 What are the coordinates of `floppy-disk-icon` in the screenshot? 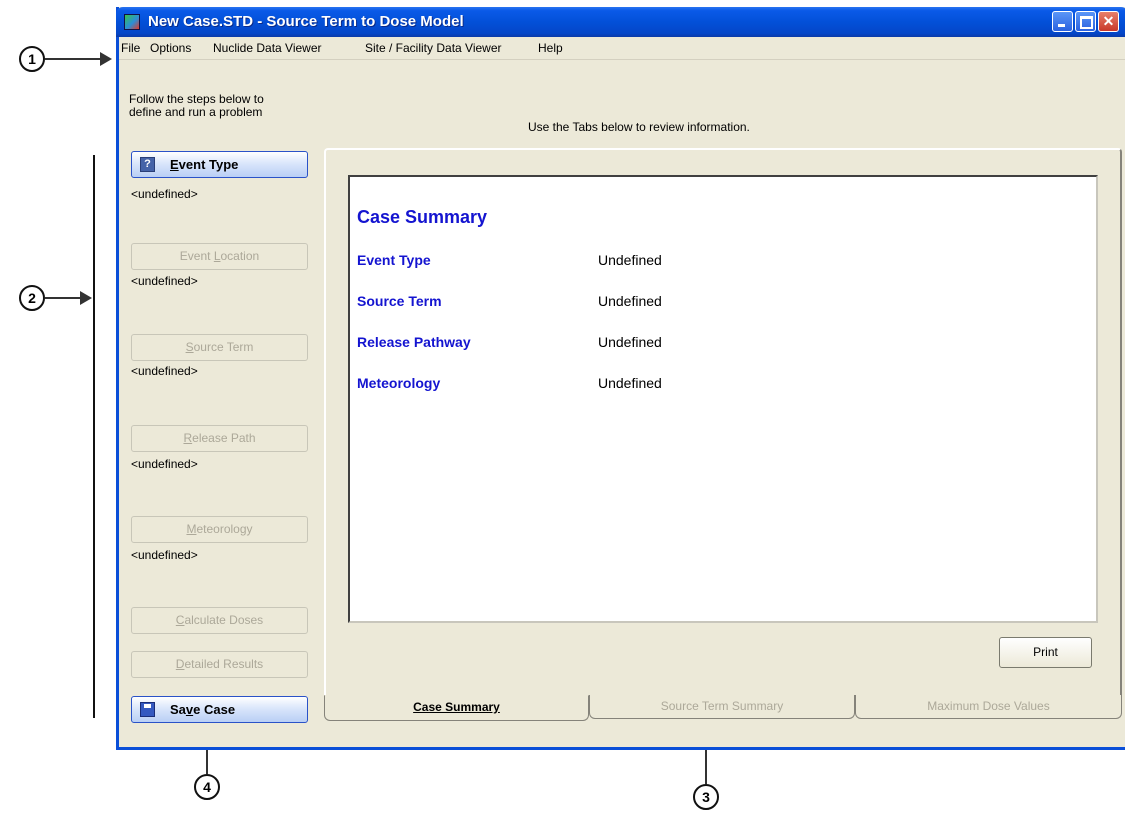 It's located at (147, 709).